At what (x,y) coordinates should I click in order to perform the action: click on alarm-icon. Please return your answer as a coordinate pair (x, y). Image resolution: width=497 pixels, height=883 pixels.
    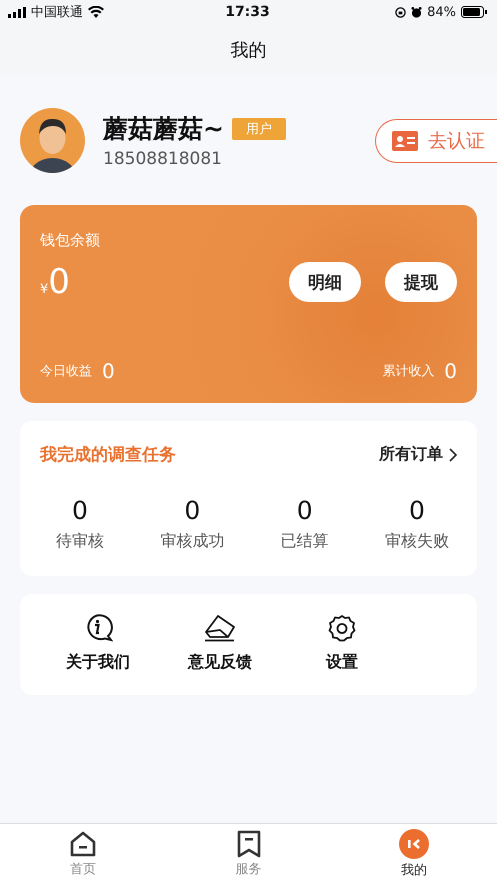
    Looking at the image, I should click on (416, 12).